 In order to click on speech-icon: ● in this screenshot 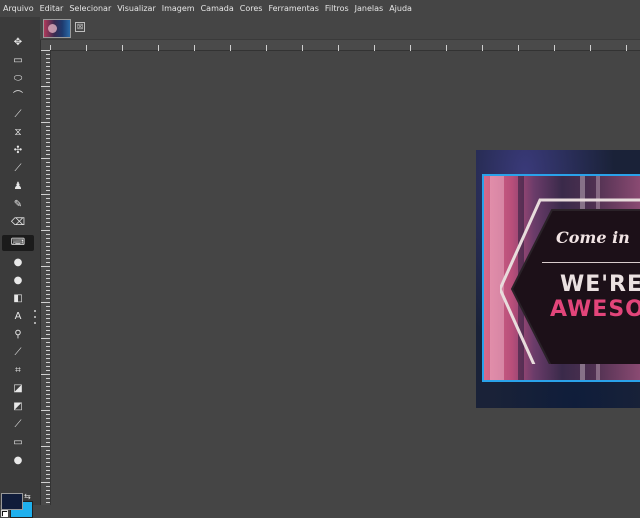, I will do `click(18, 460)`.